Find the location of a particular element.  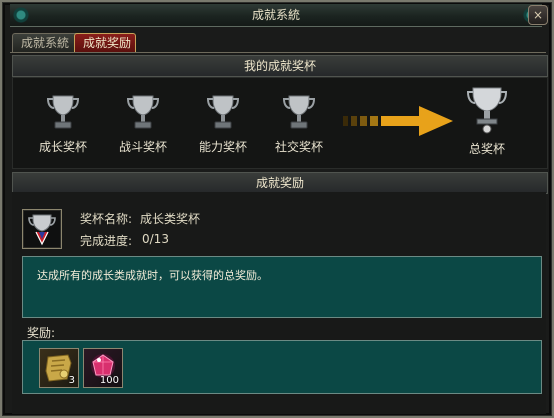

selected-trophy-slot is located at coordinates (42, 229).